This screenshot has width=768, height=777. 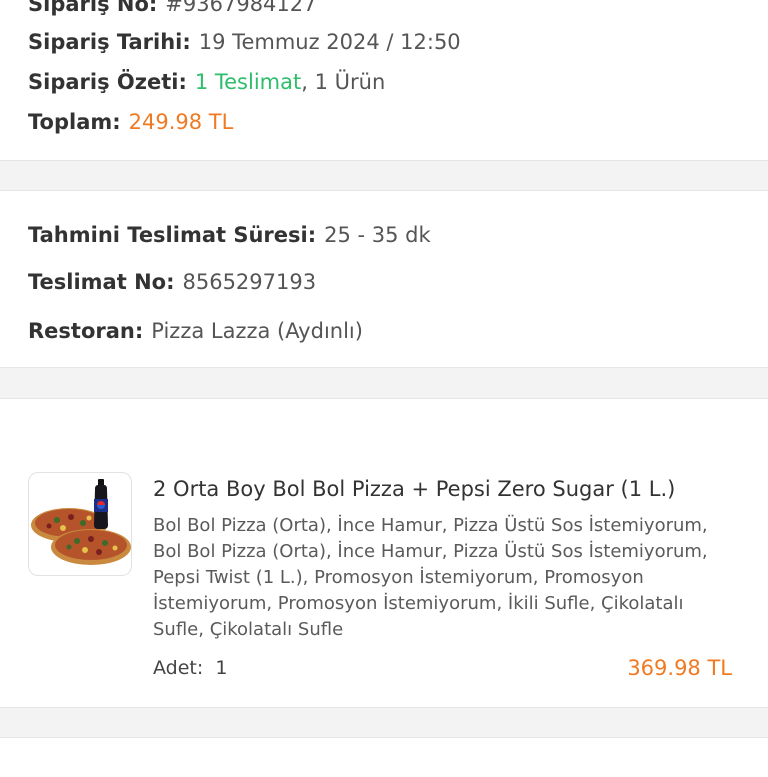 What do you see at coordinates (329, 42) in the screenshot?
I see `order-date-value: 19 Temmuz 2024 / 12:50` at bounding box center [329, 42].